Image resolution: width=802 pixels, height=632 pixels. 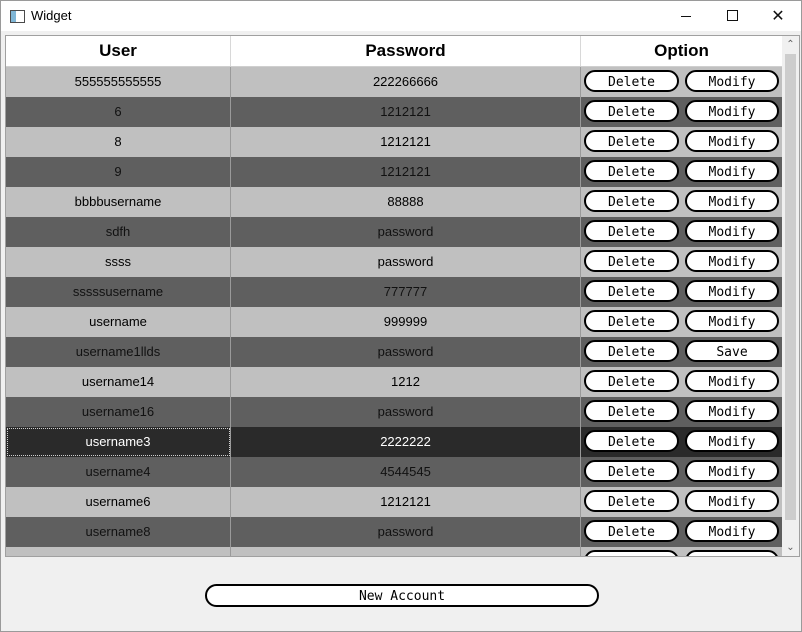 I want to click on table-row: username6 1212121 Delete Modify, so click(x=394, y=502).